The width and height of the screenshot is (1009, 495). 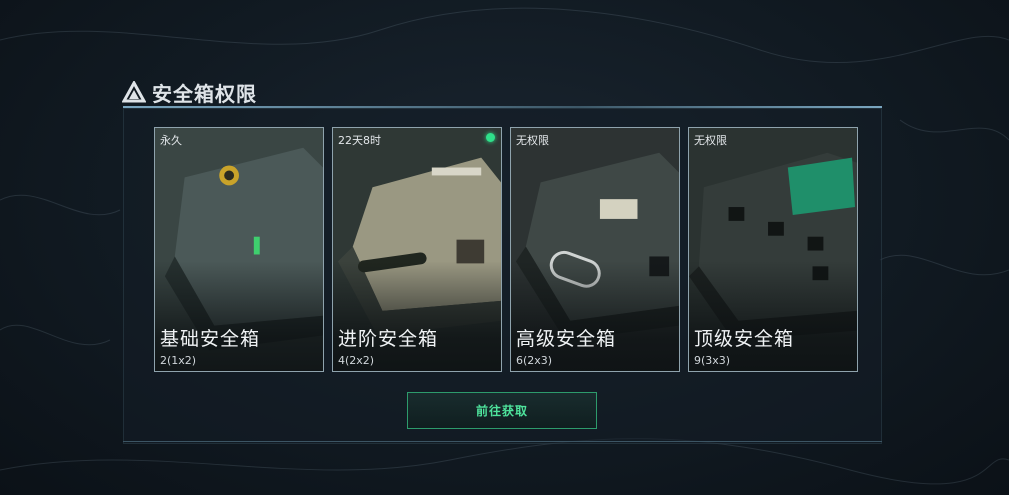 What do you see at coordinates (178, 360) in the screenshot?
I see `card-capacity: 2(1x2)` at bounding box center [178, 360].